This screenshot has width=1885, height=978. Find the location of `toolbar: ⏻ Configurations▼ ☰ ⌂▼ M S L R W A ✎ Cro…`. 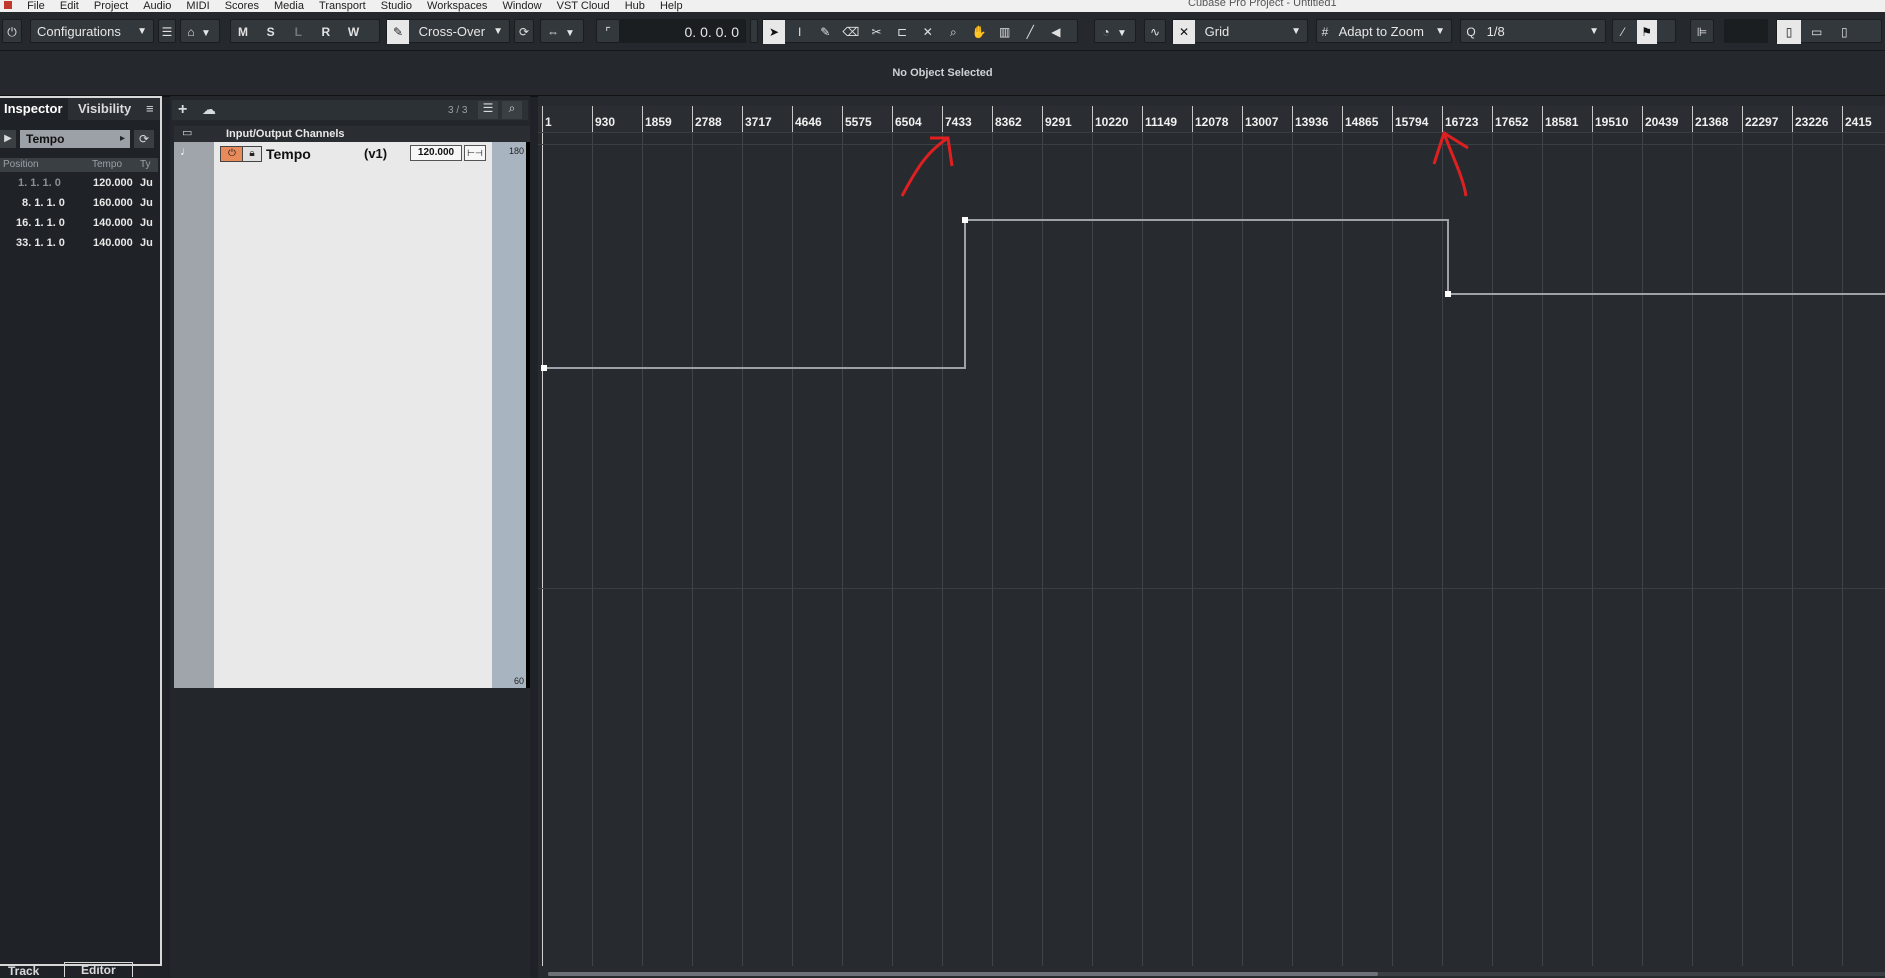

toolbar: ⏻ Configurations▼ ☰ ⌂▼ M S L R W A ✎ Cro… is located at coordinates (942, 37).